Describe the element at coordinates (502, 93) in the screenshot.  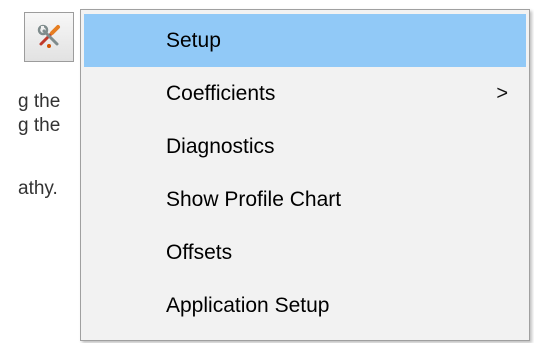
I see `chevron-right-icon: >` at that location.